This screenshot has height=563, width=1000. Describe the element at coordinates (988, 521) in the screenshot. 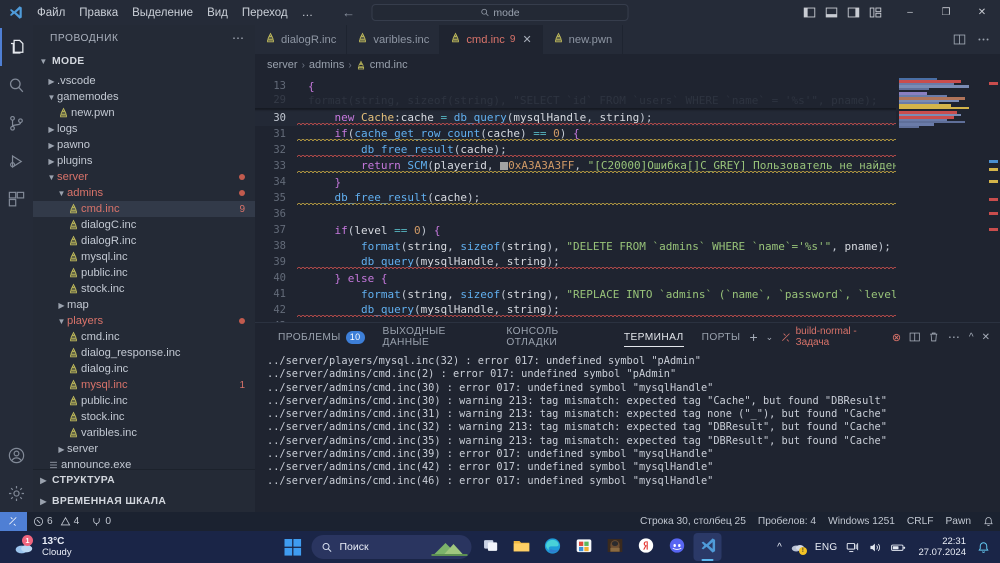

I see `status-notifications-bell` at that location.